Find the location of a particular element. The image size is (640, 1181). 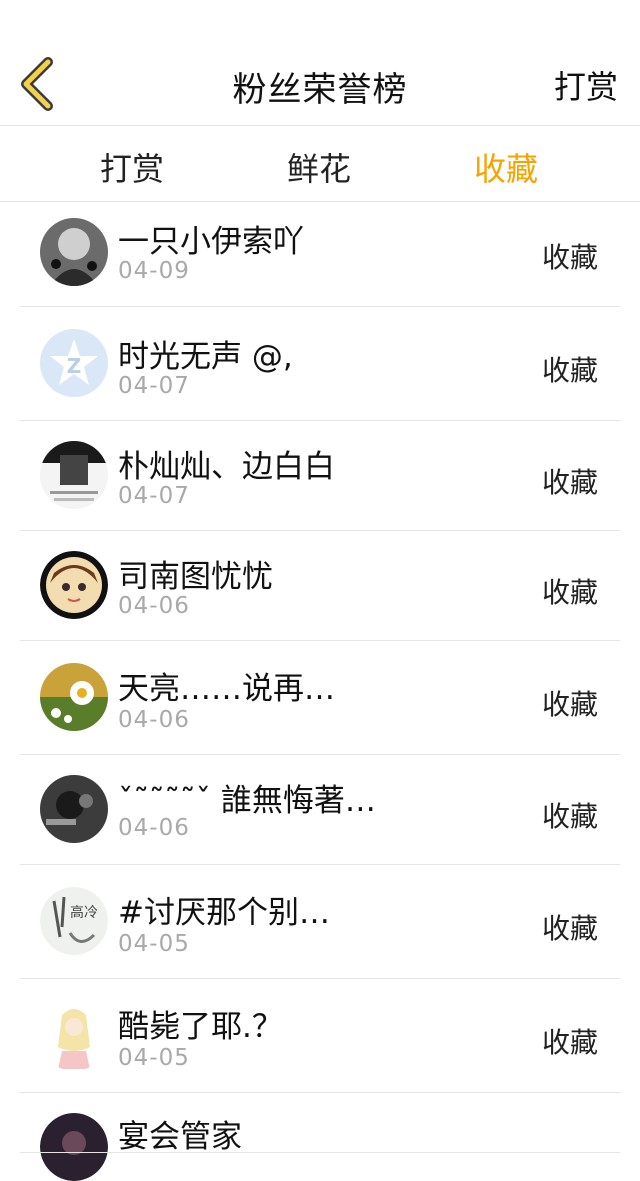

list-item: ˇ˜˜˜˜ˇ 誰無悔著… 04-06 收藏 is located at coordinates (320, 810).